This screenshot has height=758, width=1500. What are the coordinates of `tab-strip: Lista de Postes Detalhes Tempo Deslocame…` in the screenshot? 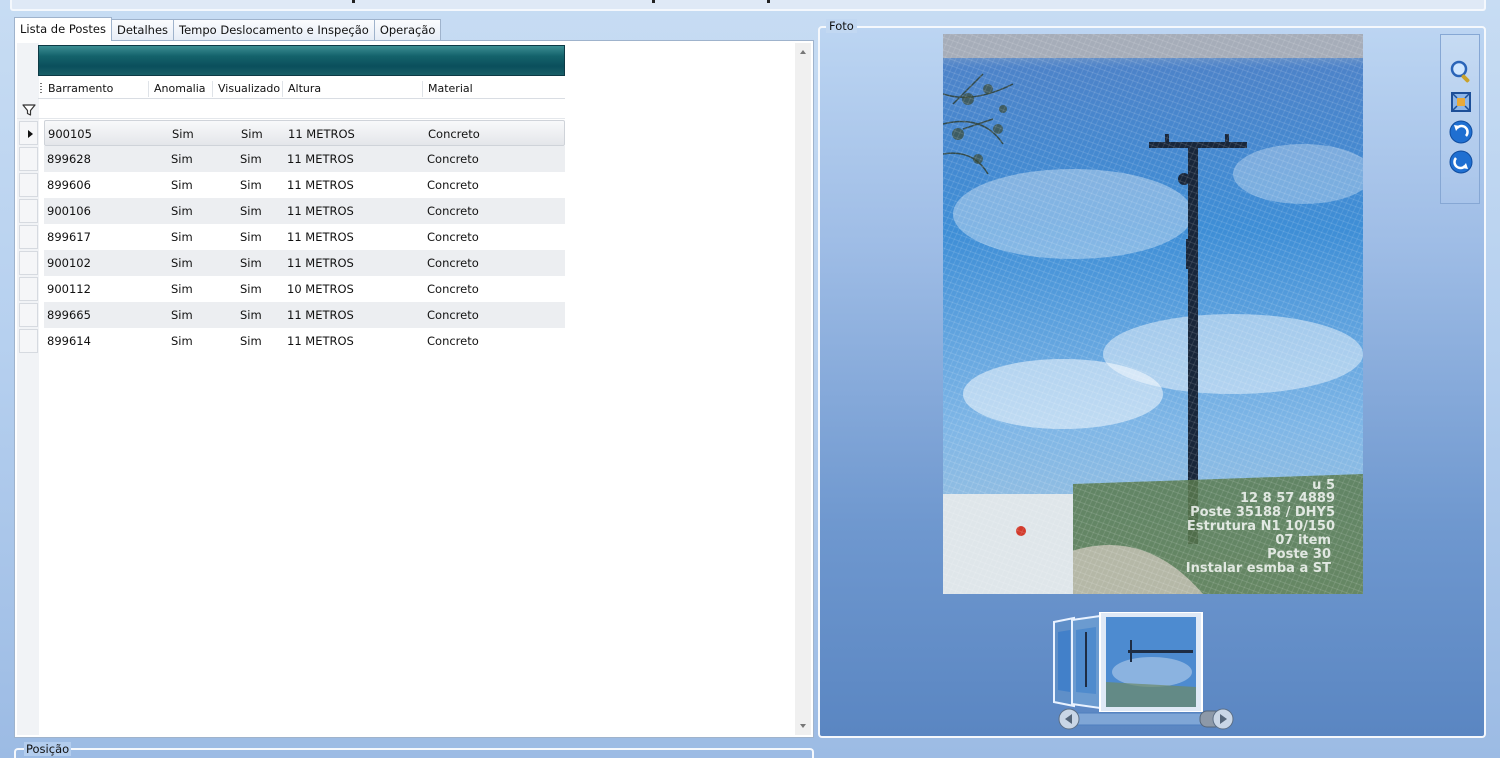 It's located at (228, 29).